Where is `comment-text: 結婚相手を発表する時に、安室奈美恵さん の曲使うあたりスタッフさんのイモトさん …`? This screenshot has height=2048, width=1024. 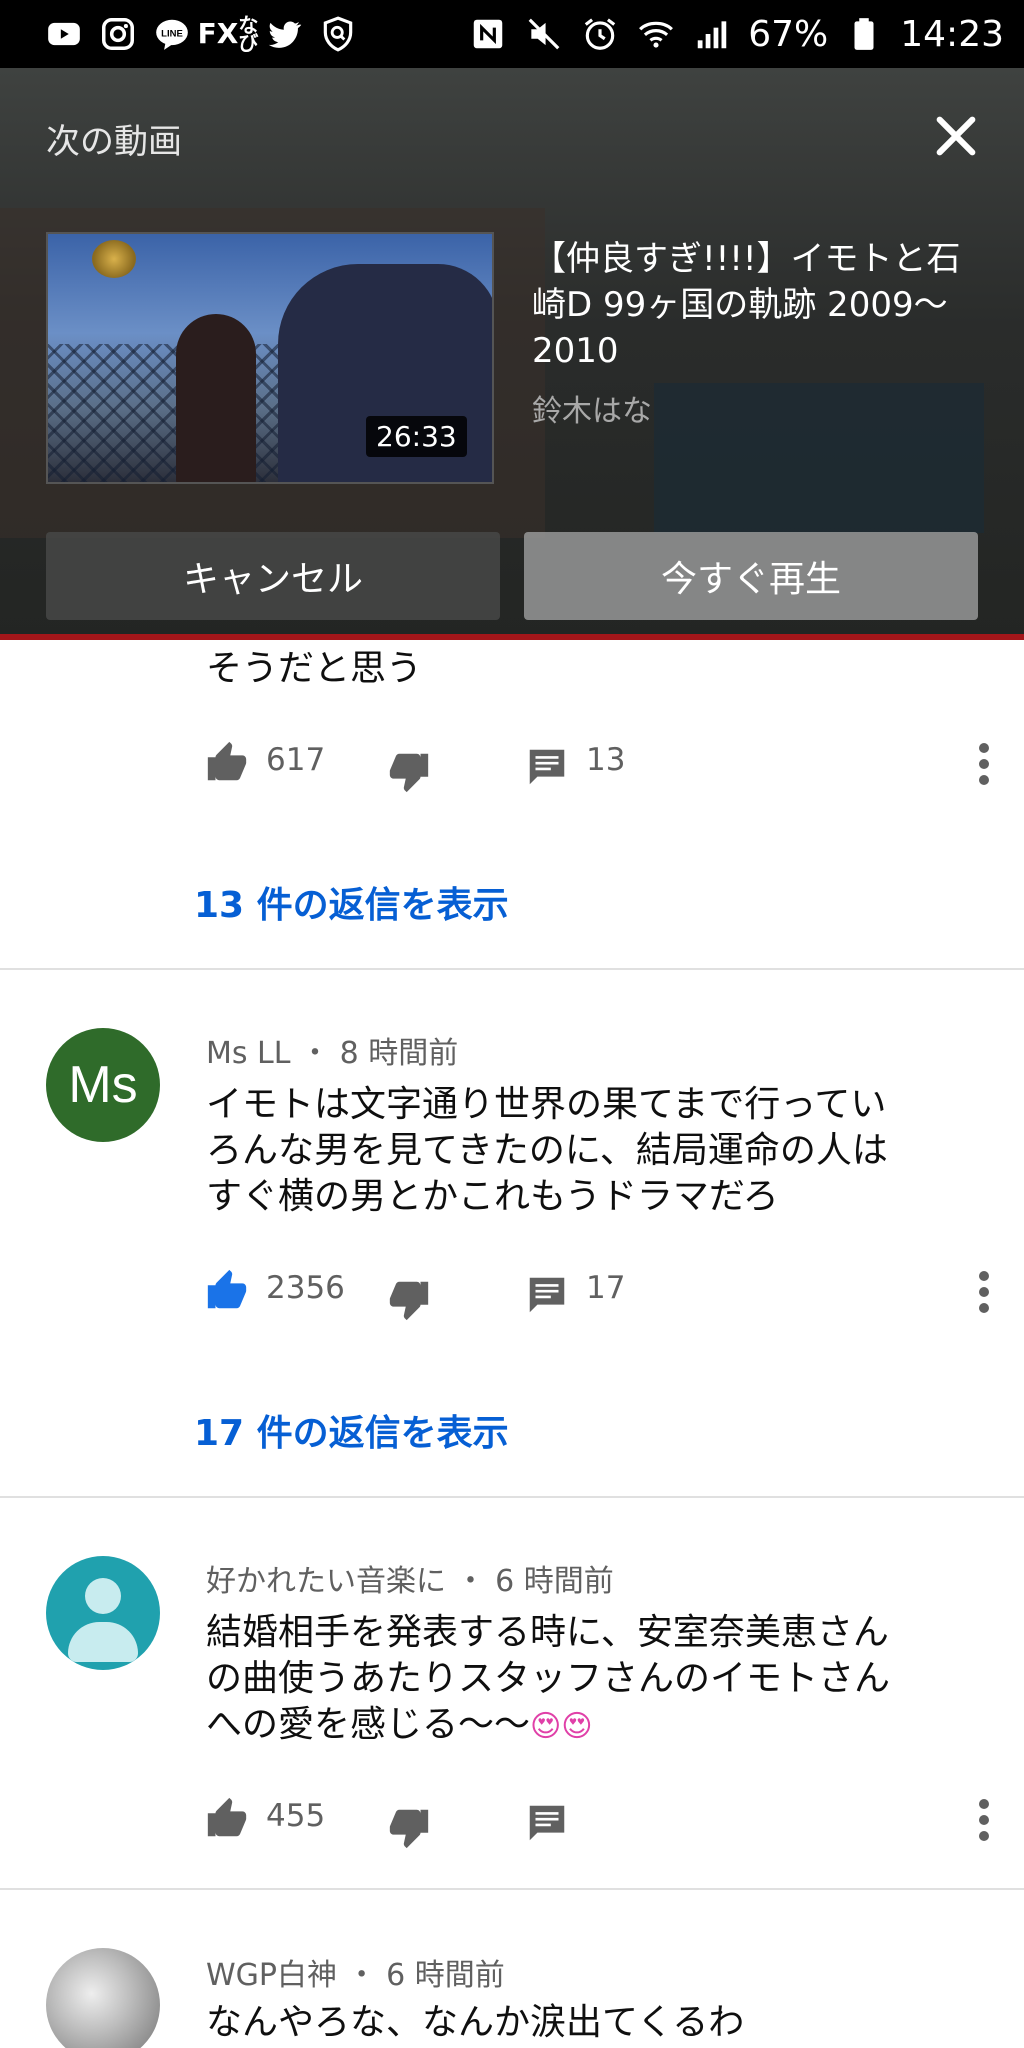
comment-text: 結婚相手を発表する時に、安室奈美恵さん の曲使うあたりスタッフさんのイモトさん … is located at coordinates (596, 1680).